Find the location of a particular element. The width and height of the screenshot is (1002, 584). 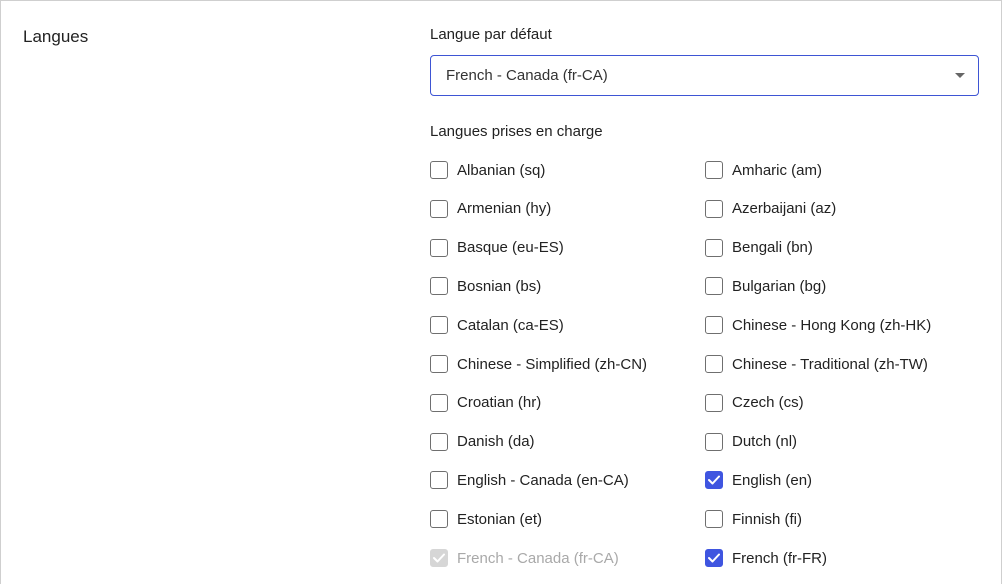

language-label: Estonian (et) is located at coordinates (500, 519).